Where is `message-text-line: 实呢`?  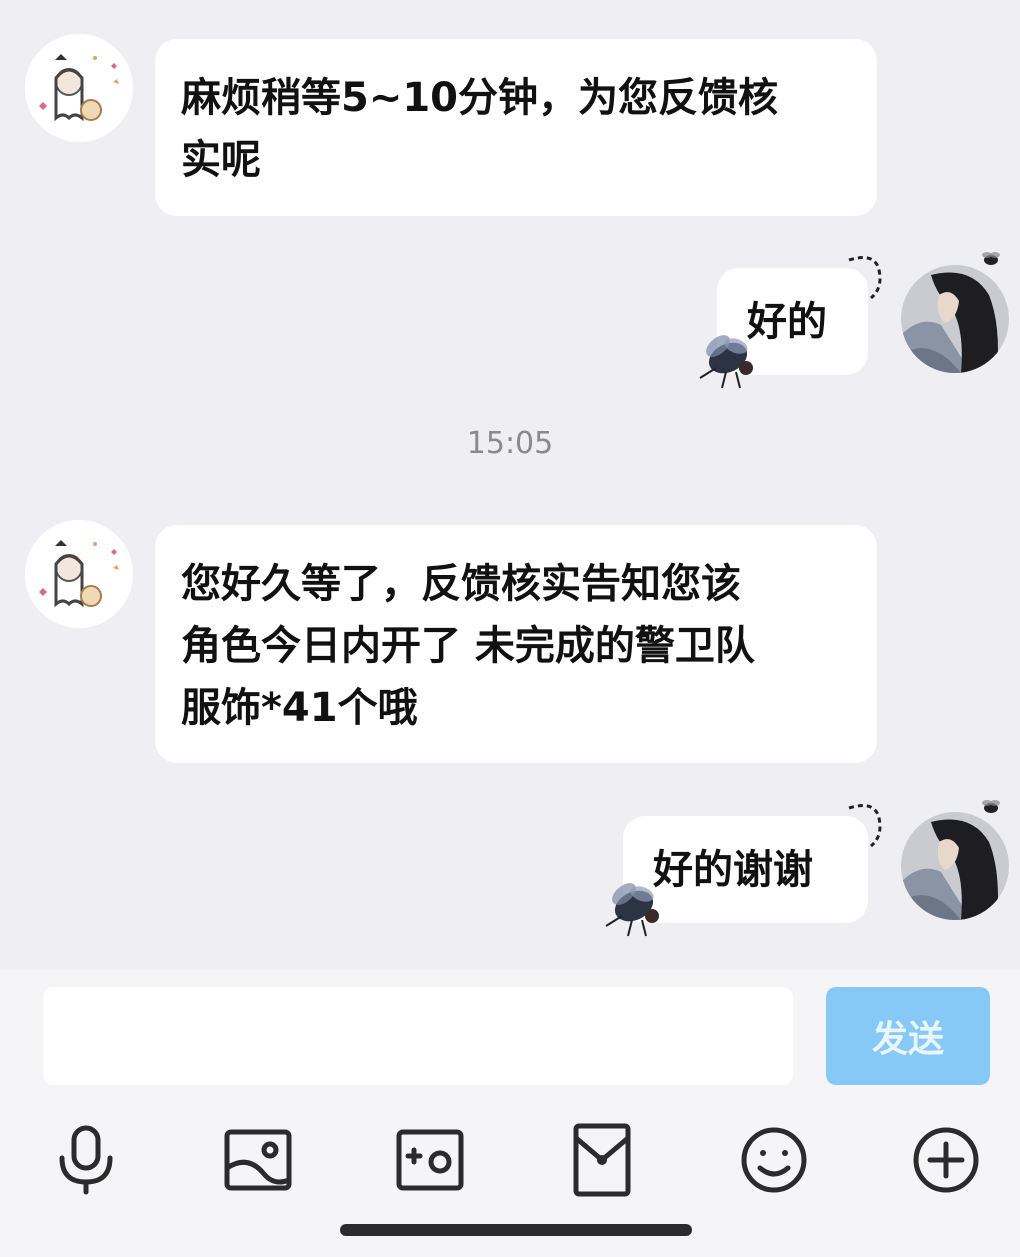 message-text-line: 实呢 is located at coordinates (221, 160).